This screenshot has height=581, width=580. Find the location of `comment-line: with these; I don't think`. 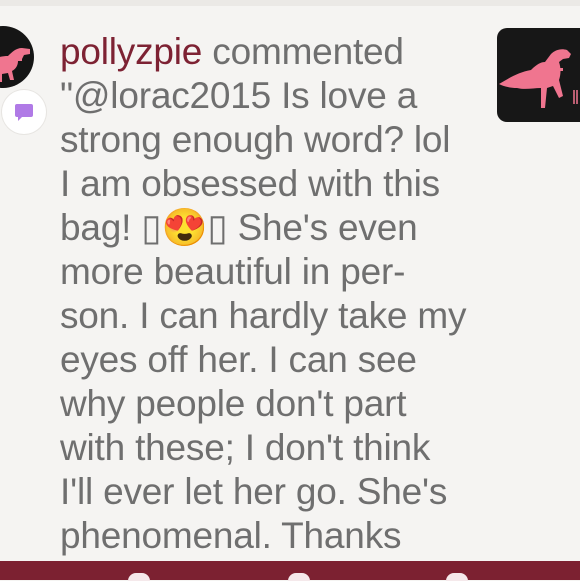

comment-line: with these; I don't think is located at coordinates (245, 447).